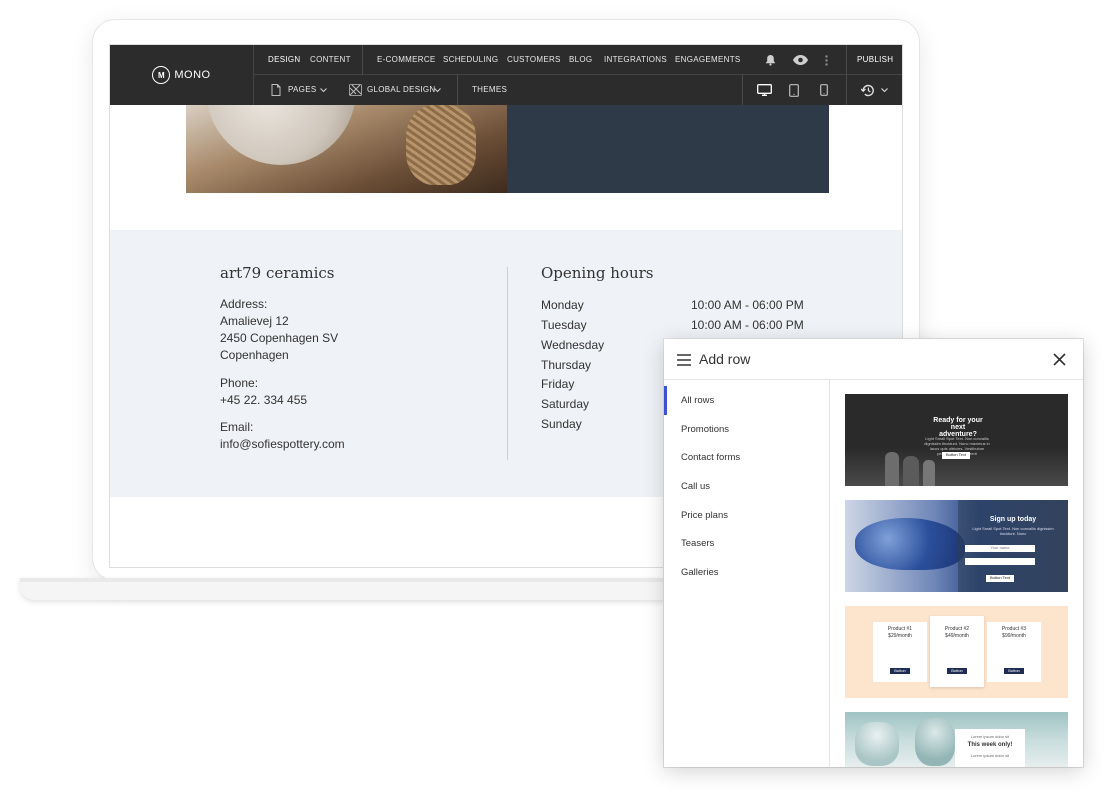 The height and width of the screenshot is (792, 1109). I want to click on logo-mark: M, so click(161, 75).